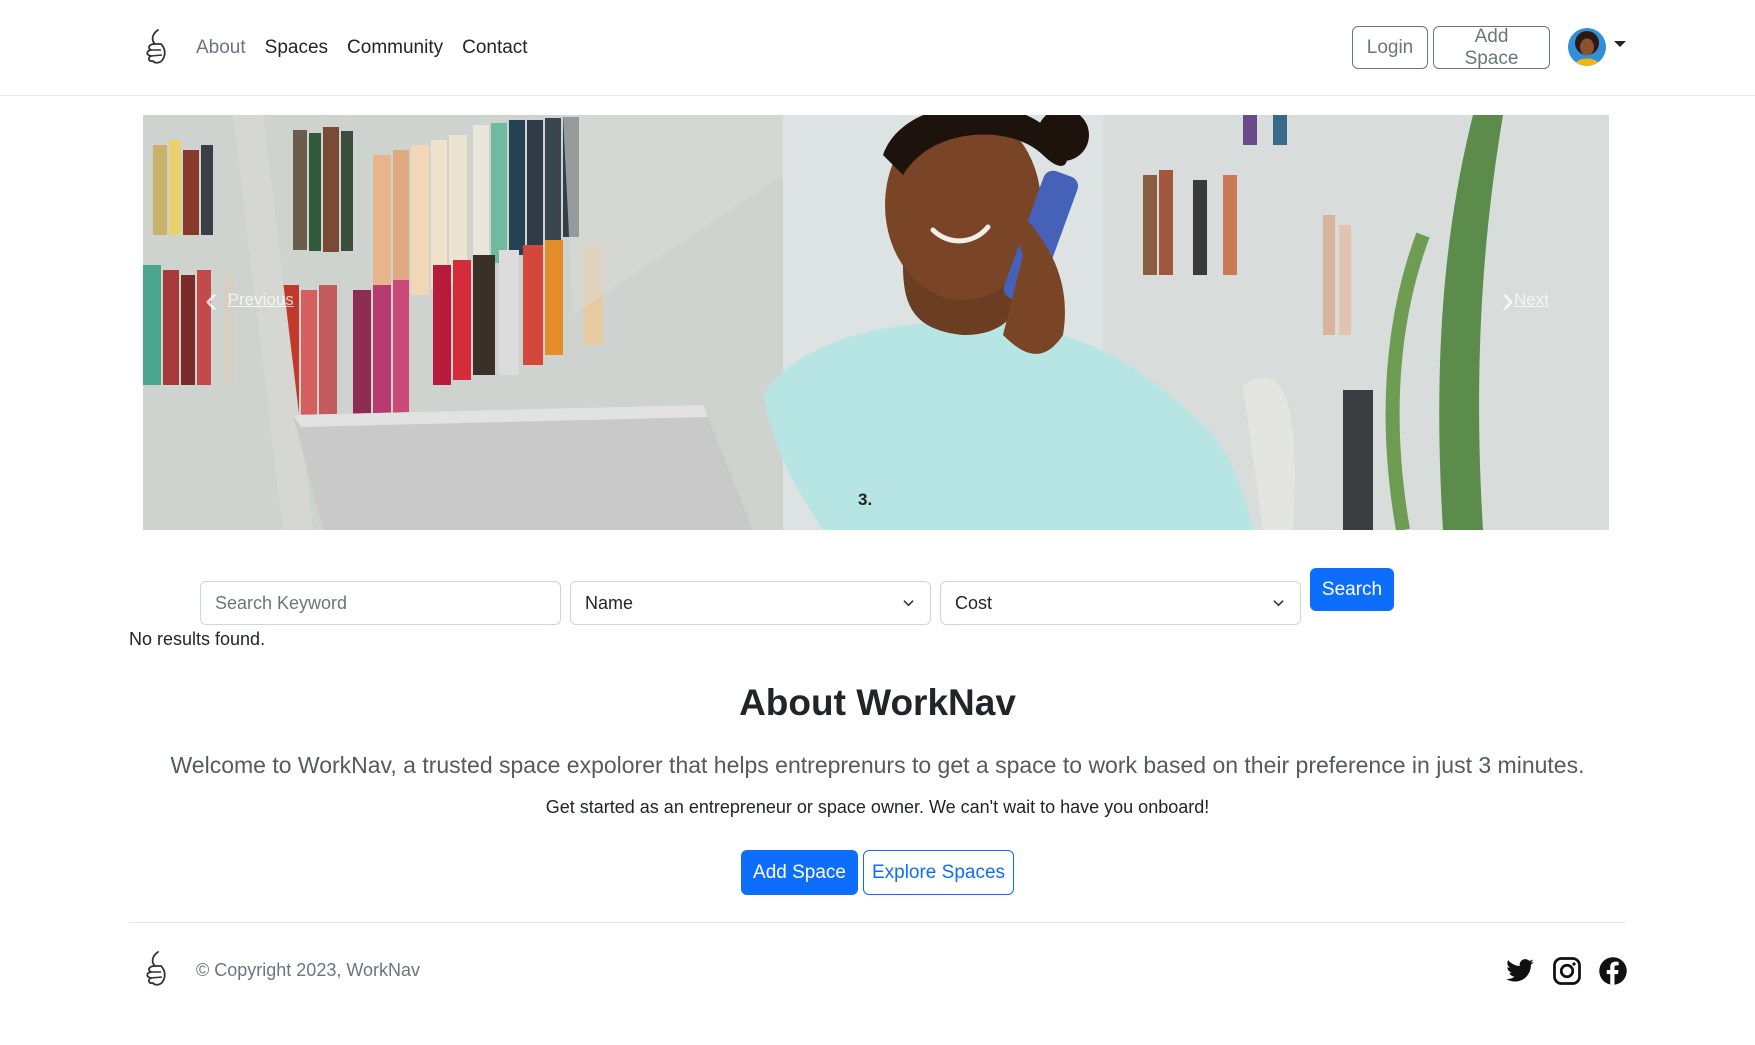 This screenshot has width=1755, height=1045. Describe the element at coordinates (750, 603) in the screenshot. I see `name-select: Name` at that location.